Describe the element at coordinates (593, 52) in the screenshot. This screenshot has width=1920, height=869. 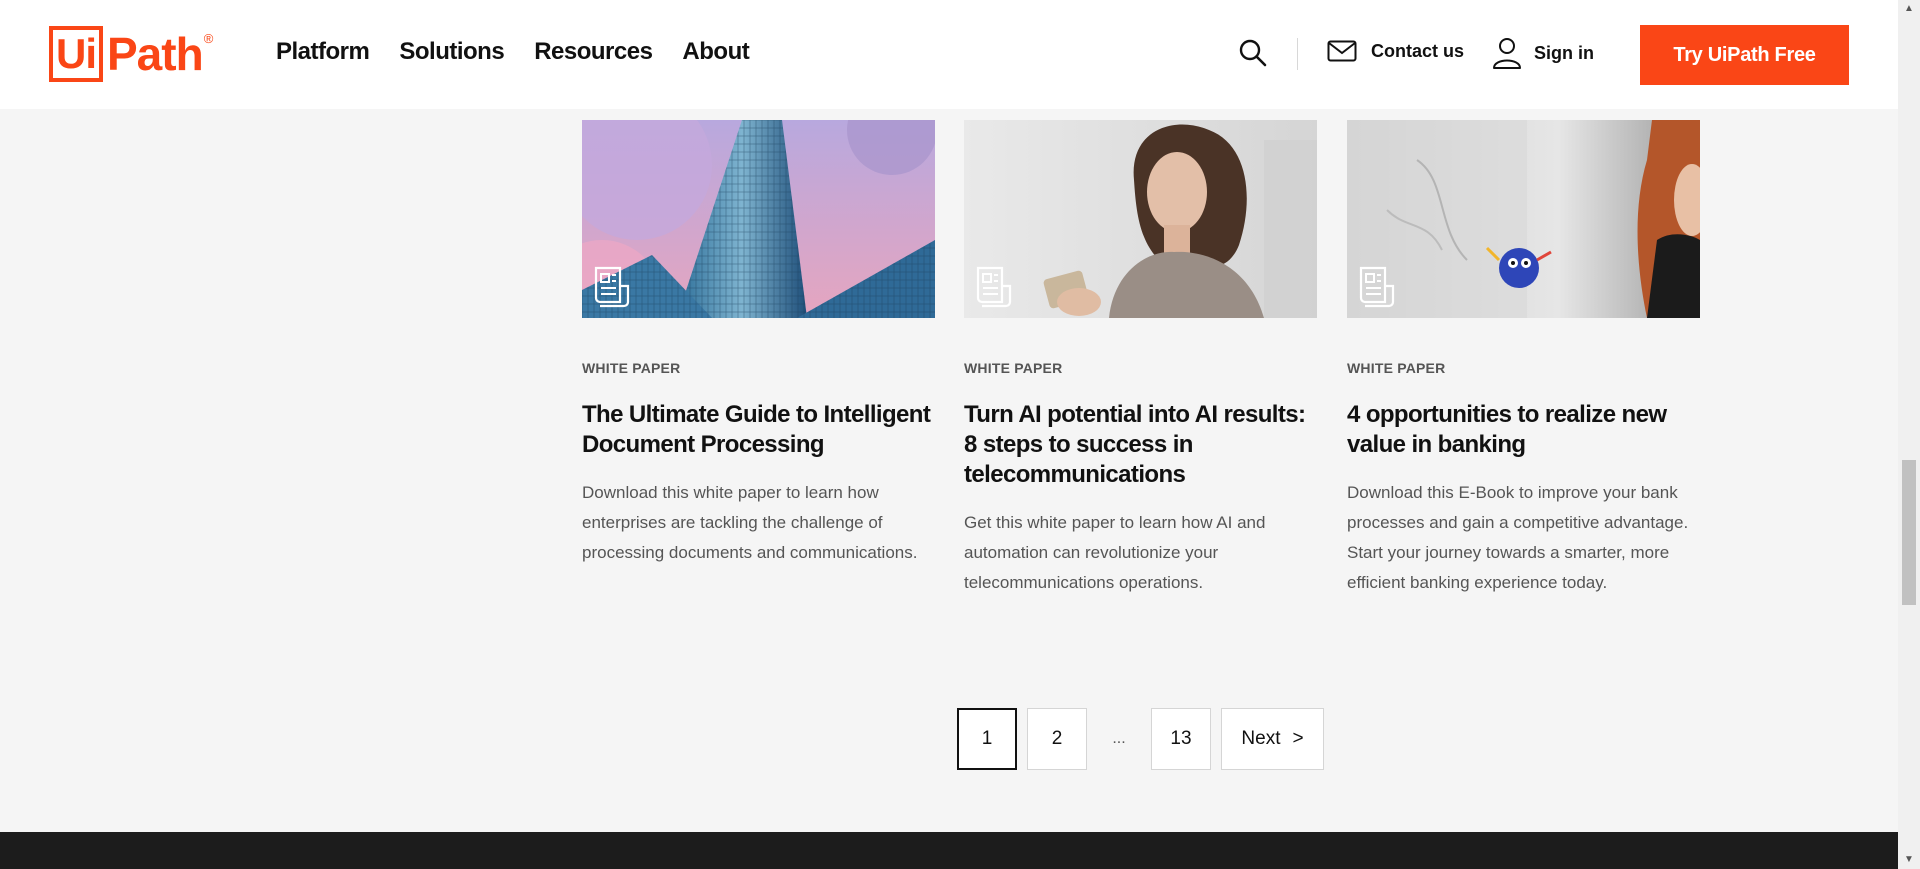
I see `nav-resources: Resources` at that location.